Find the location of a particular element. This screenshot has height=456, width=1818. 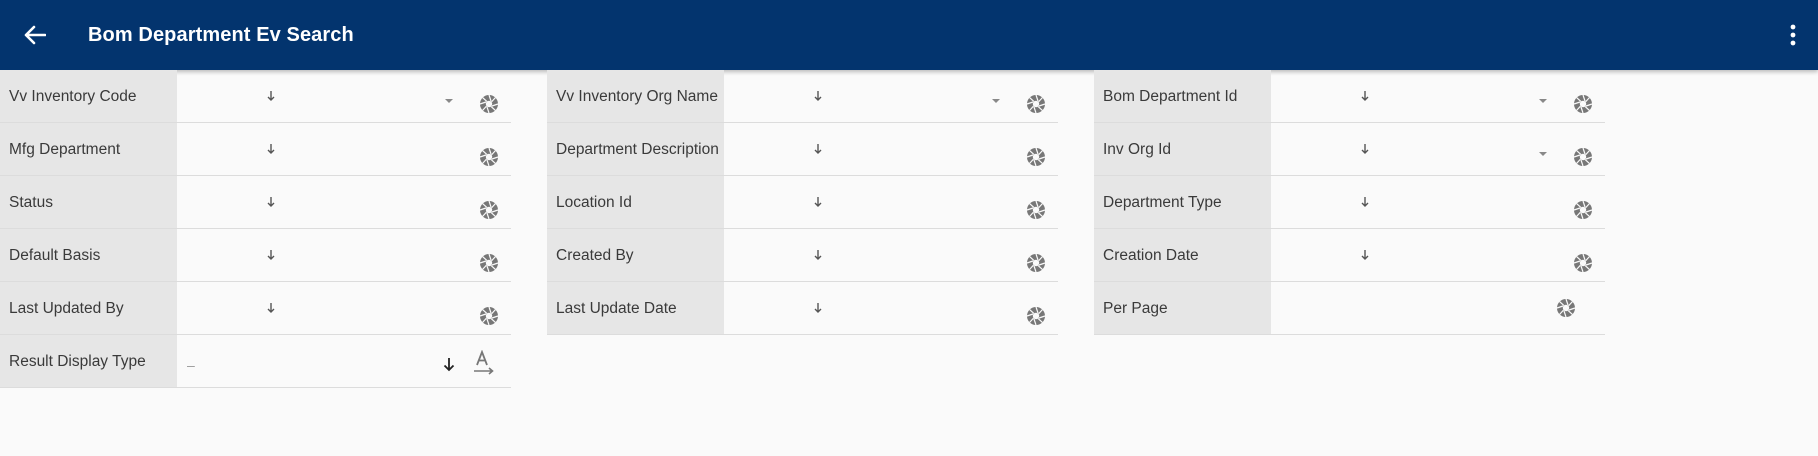

filter-row-vv-inventory-code: Vv Inventory Code is located at coordinates (255, 96).